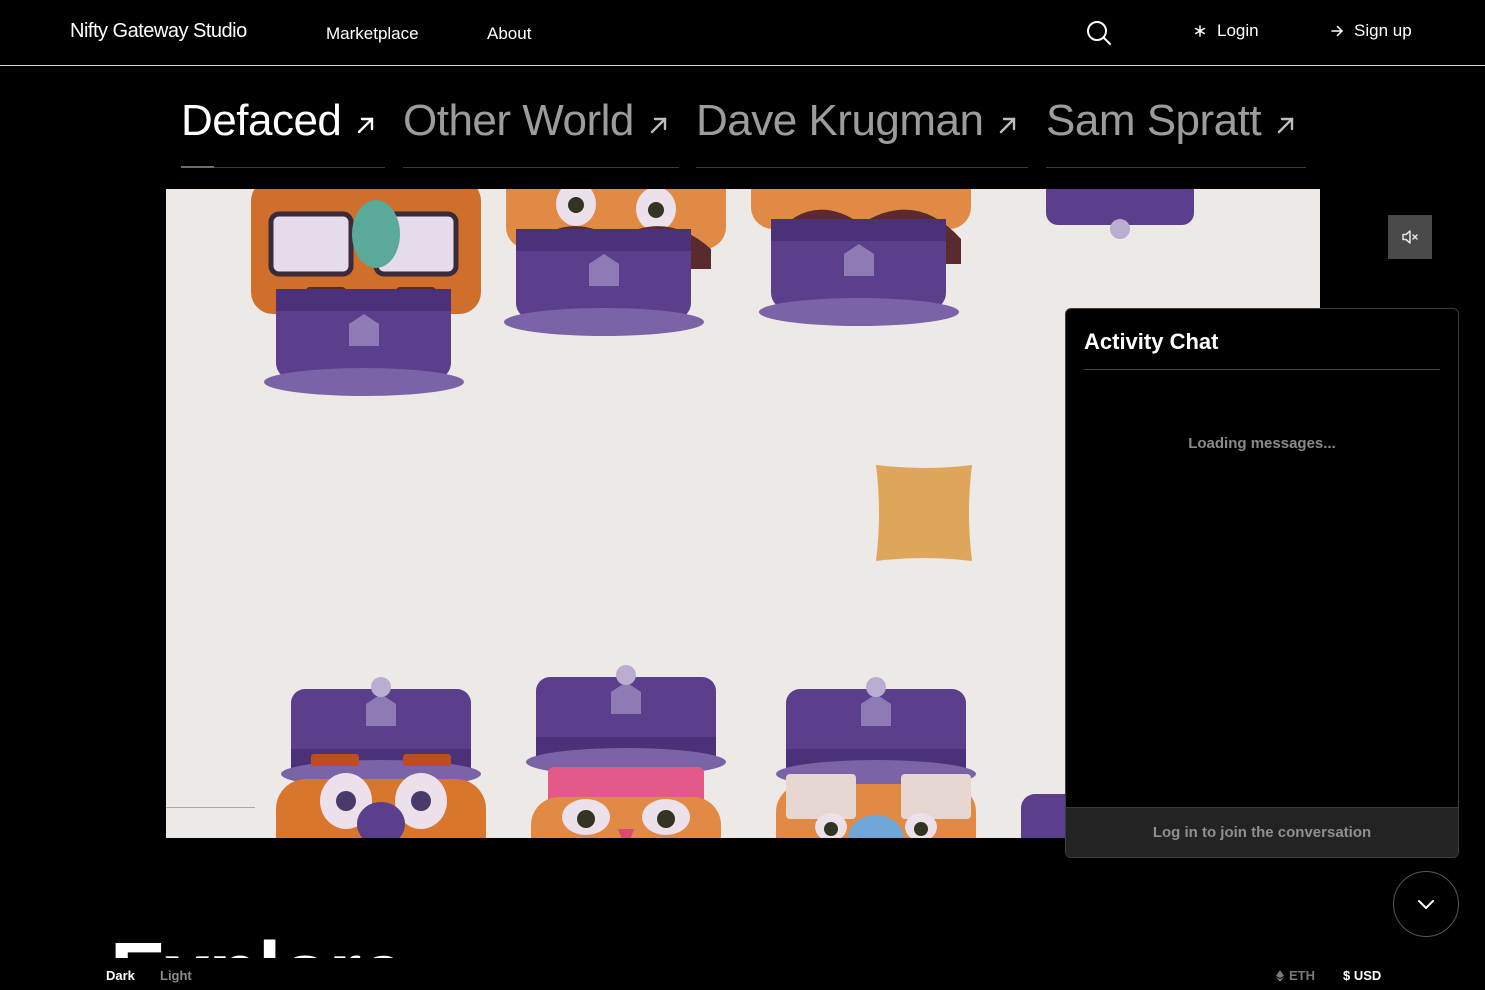 The image size is (1485, 990). I want to click on chat-divider, so click(1262, 369).